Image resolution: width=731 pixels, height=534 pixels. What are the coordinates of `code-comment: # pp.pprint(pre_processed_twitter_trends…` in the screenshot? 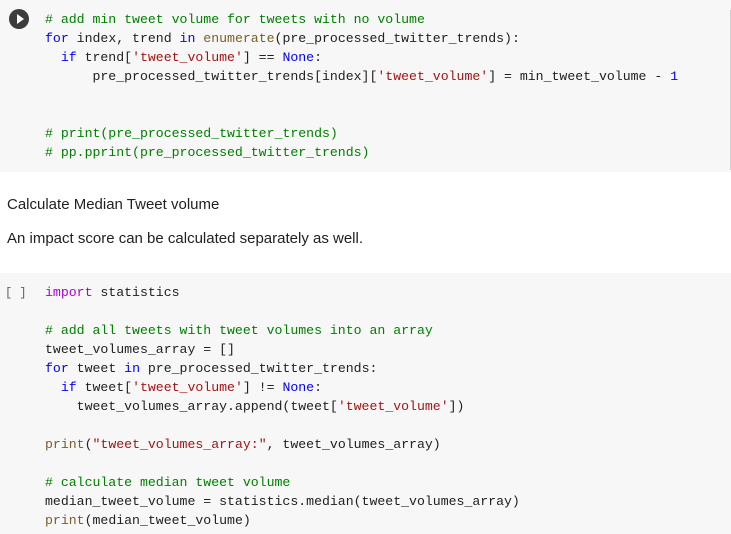 It's located at (207, 152).